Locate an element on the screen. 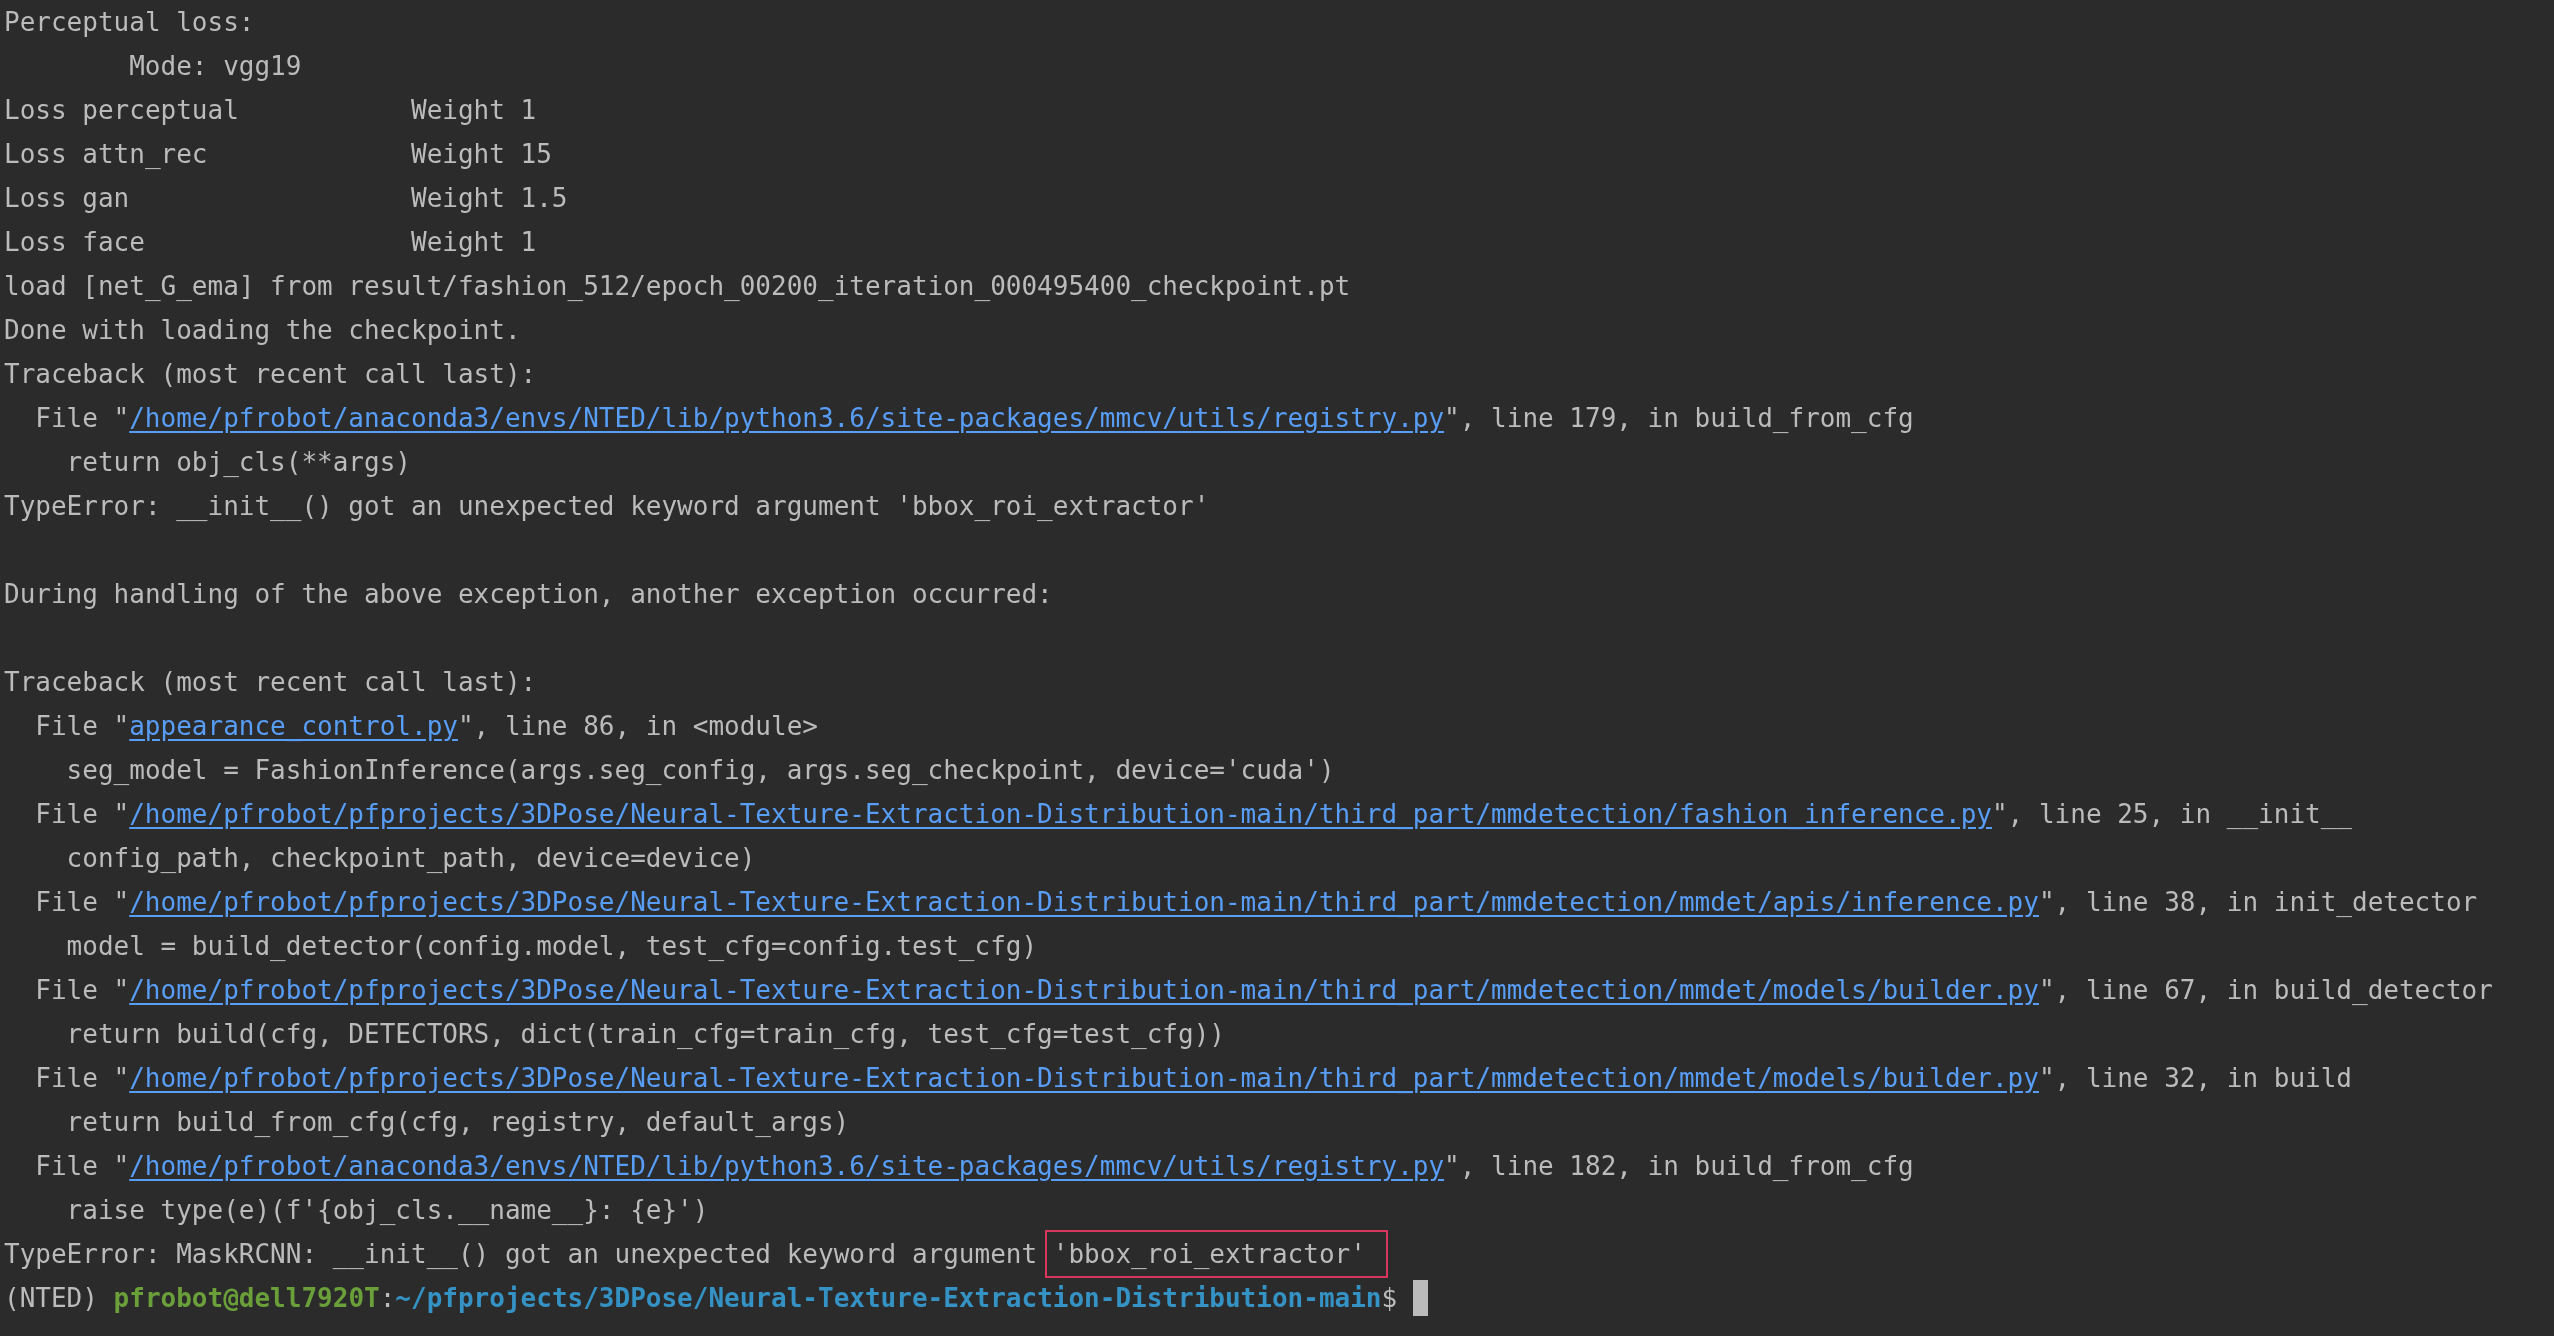 This screenshot has width=2554, height=1336. line-info: ", line 25, in __init__ is located at coordinates (2171, 814).